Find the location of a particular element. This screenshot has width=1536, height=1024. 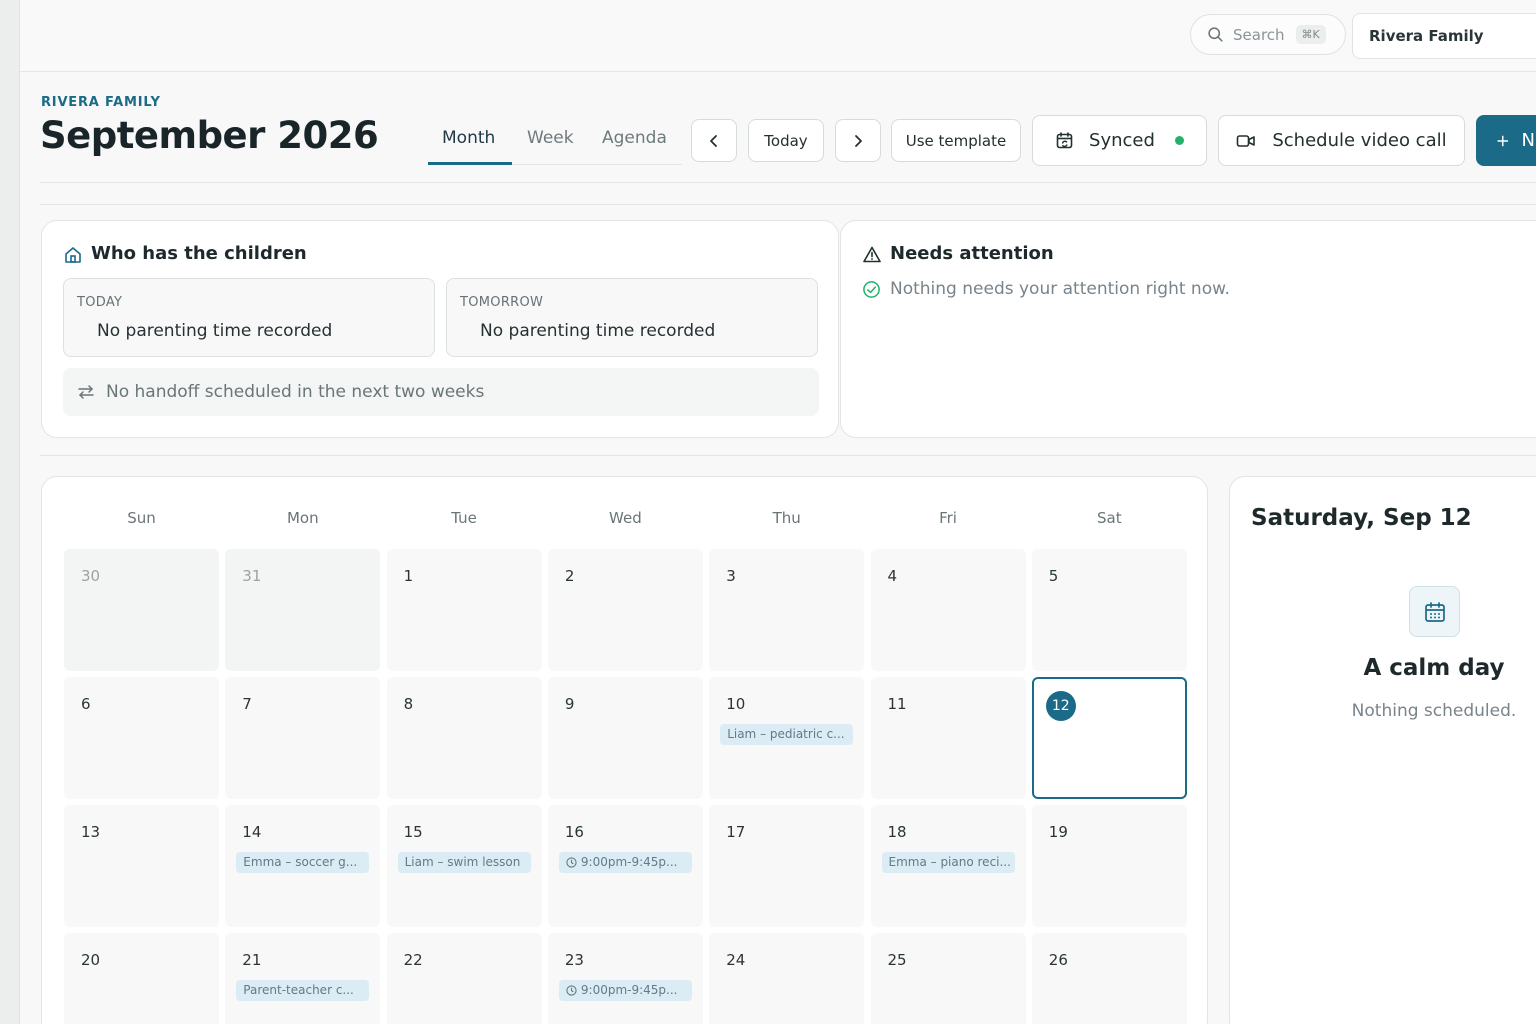

synced-status-dot is located at coordinates (1179, 140).